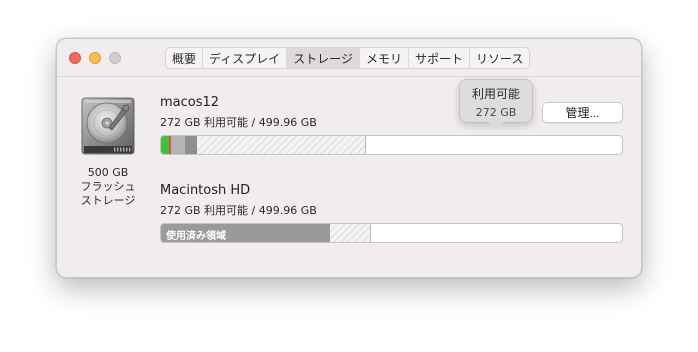 This screenshot has width=698, height=352. What do you see at coordinates (384, 58) in the screenshot?
I see `tab-memory: メモリ` at bounding box center [384, 58].